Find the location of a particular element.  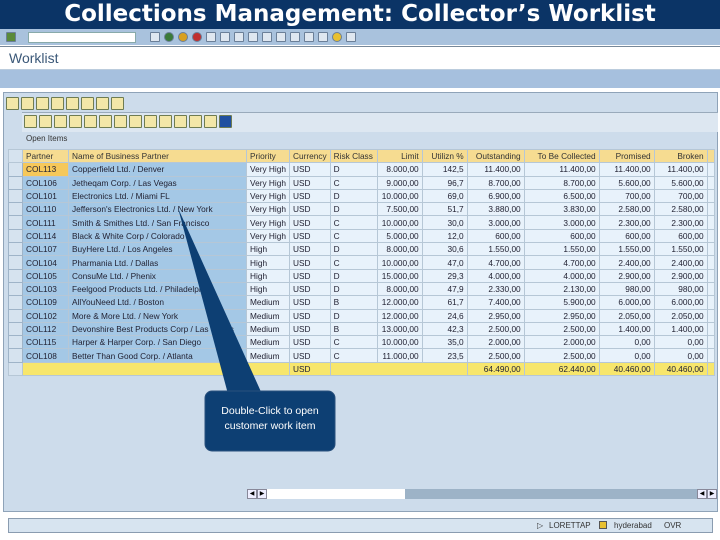

command-field is located at coordinates (82, 37).